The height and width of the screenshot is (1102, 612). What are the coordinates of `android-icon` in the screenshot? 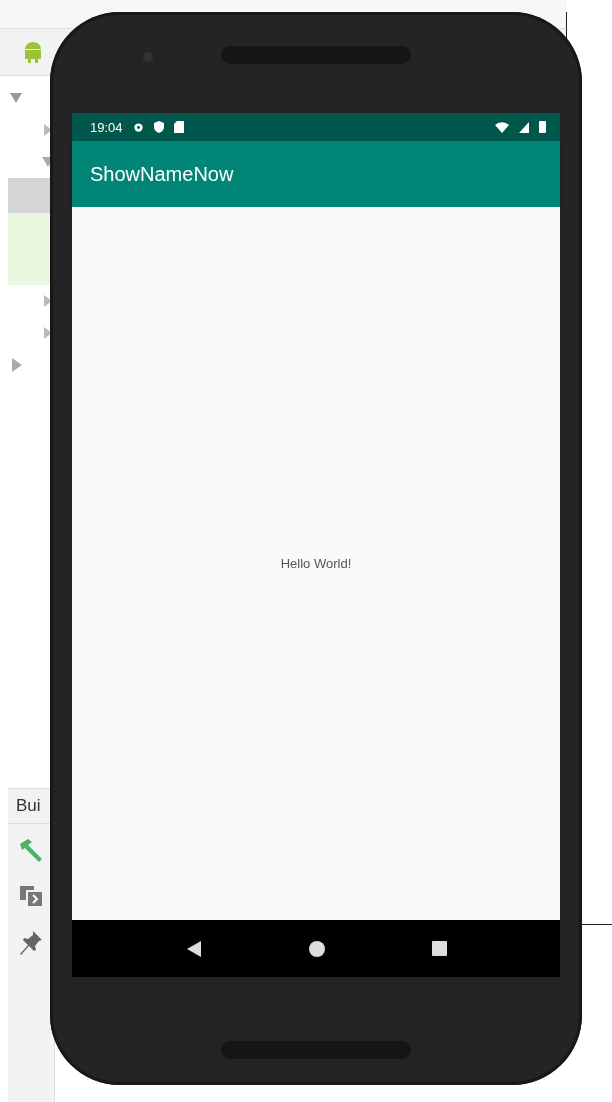 It's located at (33, 52).